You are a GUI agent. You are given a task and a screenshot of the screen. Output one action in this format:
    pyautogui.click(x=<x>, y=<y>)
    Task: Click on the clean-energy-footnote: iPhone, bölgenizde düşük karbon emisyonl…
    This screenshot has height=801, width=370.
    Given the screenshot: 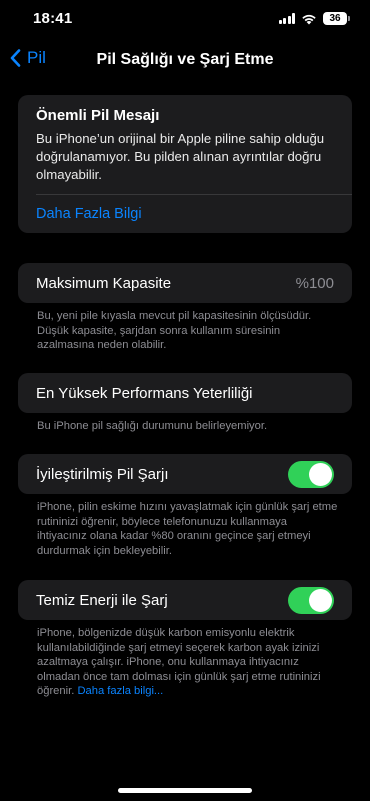 What is the action you would take?
    pyautogui.click(x=188, y=662)
    